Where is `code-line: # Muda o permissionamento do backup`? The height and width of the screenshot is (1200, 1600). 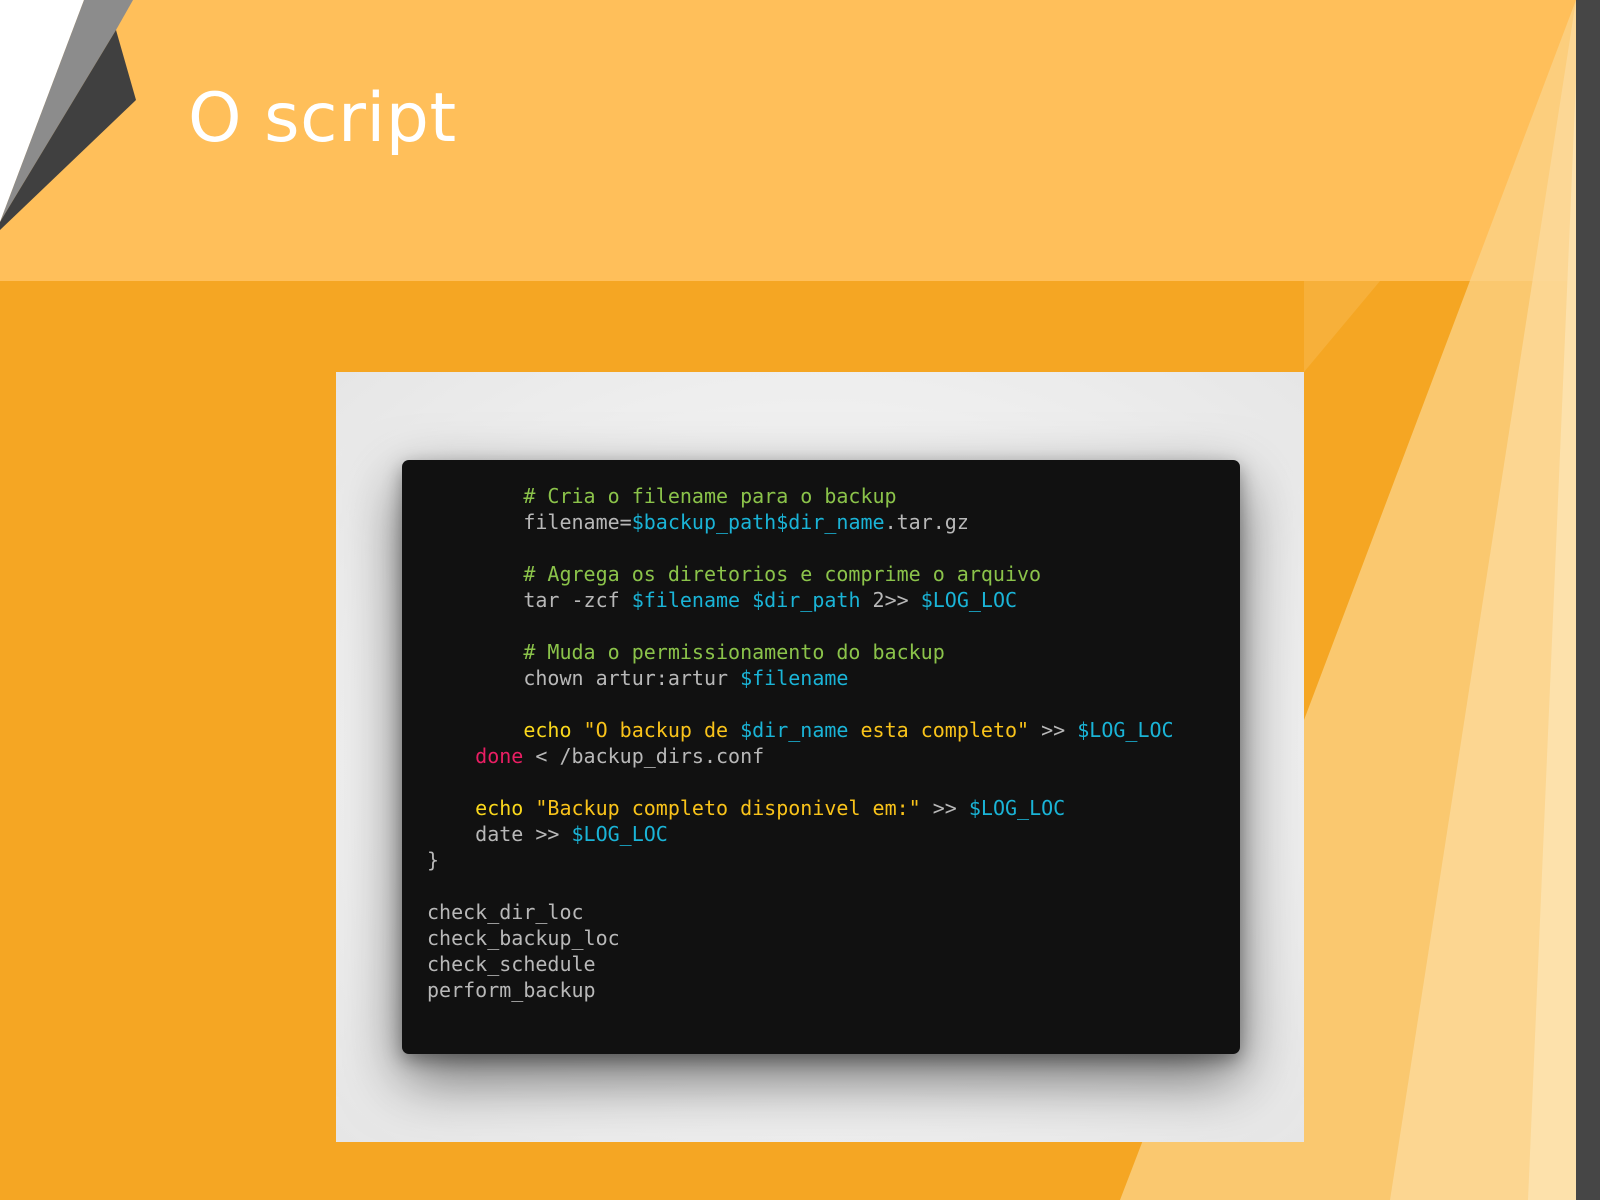 code-line: # Muda o permissionamento do backup is located at coordinates (800, 652).